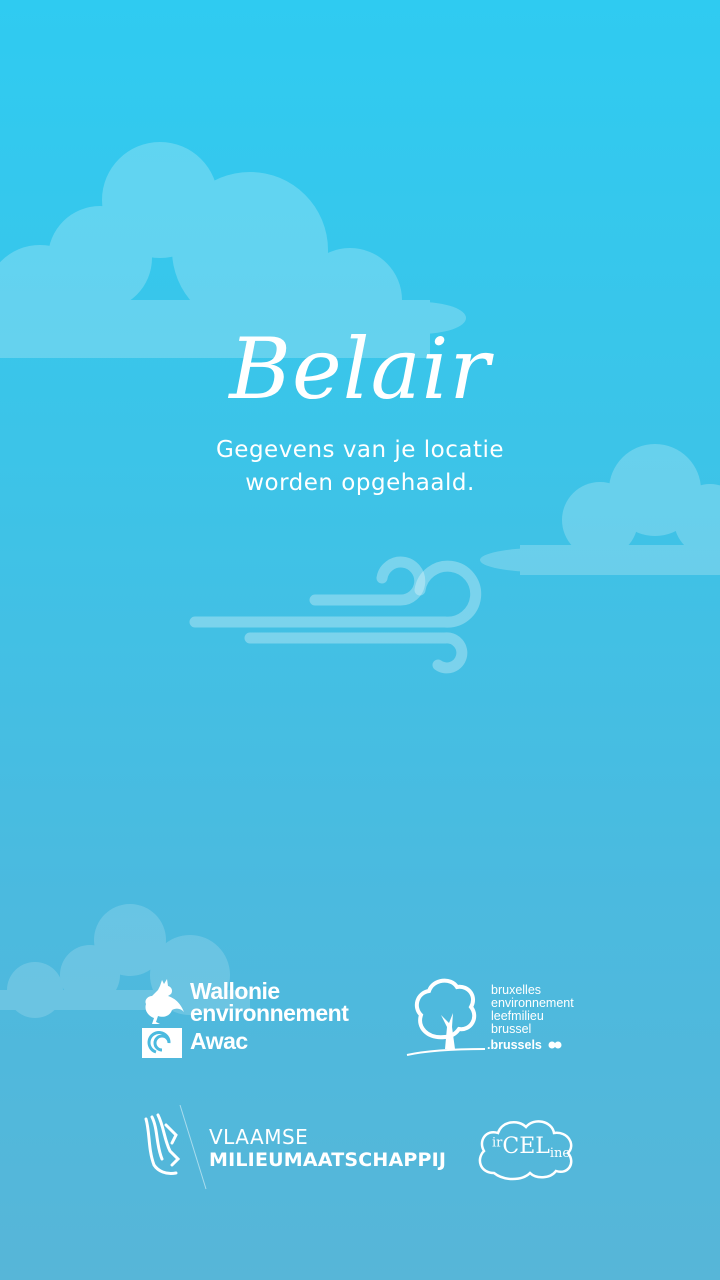 The image size is (720, 1280). What do you see at coordinates (162, 1043) in the screenshot?
I see `swirl-icon` at bounding box center [162, 1043].